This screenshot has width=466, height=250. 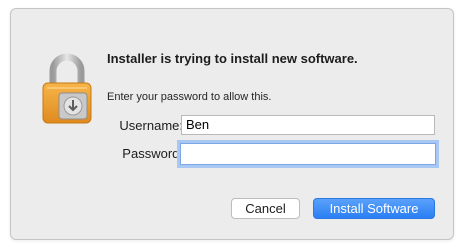 What do you see at coordinates (152, 153) in the screenshot?
I see `password-label: Password:` at bounding box center [152, 153].